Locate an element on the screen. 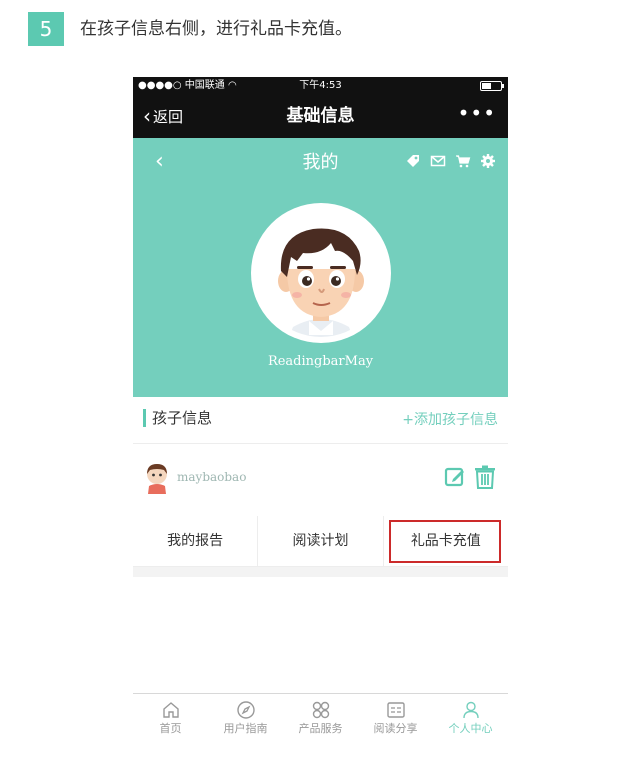 The width and height of the screenshot is (640, 765). tag-icon is located at coordinates (413, 161).